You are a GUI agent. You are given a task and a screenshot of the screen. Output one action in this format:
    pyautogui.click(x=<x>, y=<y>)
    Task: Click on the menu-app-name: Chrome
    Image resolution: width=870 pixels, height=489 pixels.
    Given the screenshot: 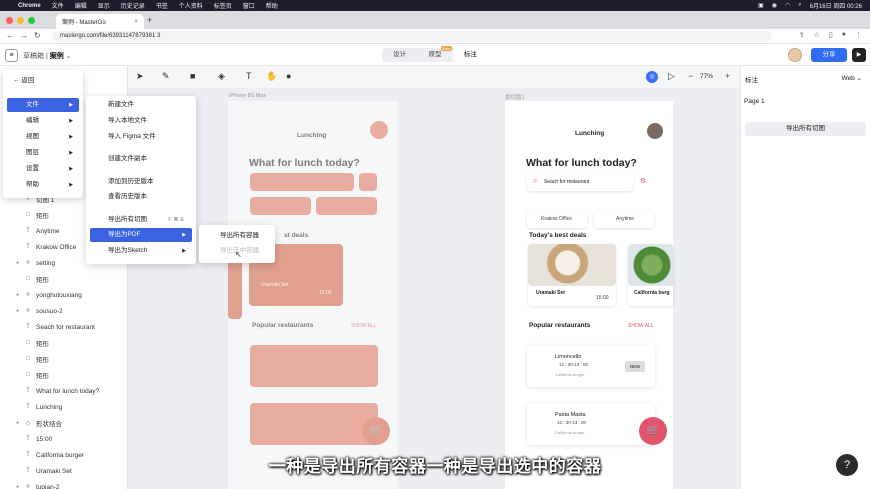 What is the action you would take?
    pyautogui.click(x=29, y=6)
    